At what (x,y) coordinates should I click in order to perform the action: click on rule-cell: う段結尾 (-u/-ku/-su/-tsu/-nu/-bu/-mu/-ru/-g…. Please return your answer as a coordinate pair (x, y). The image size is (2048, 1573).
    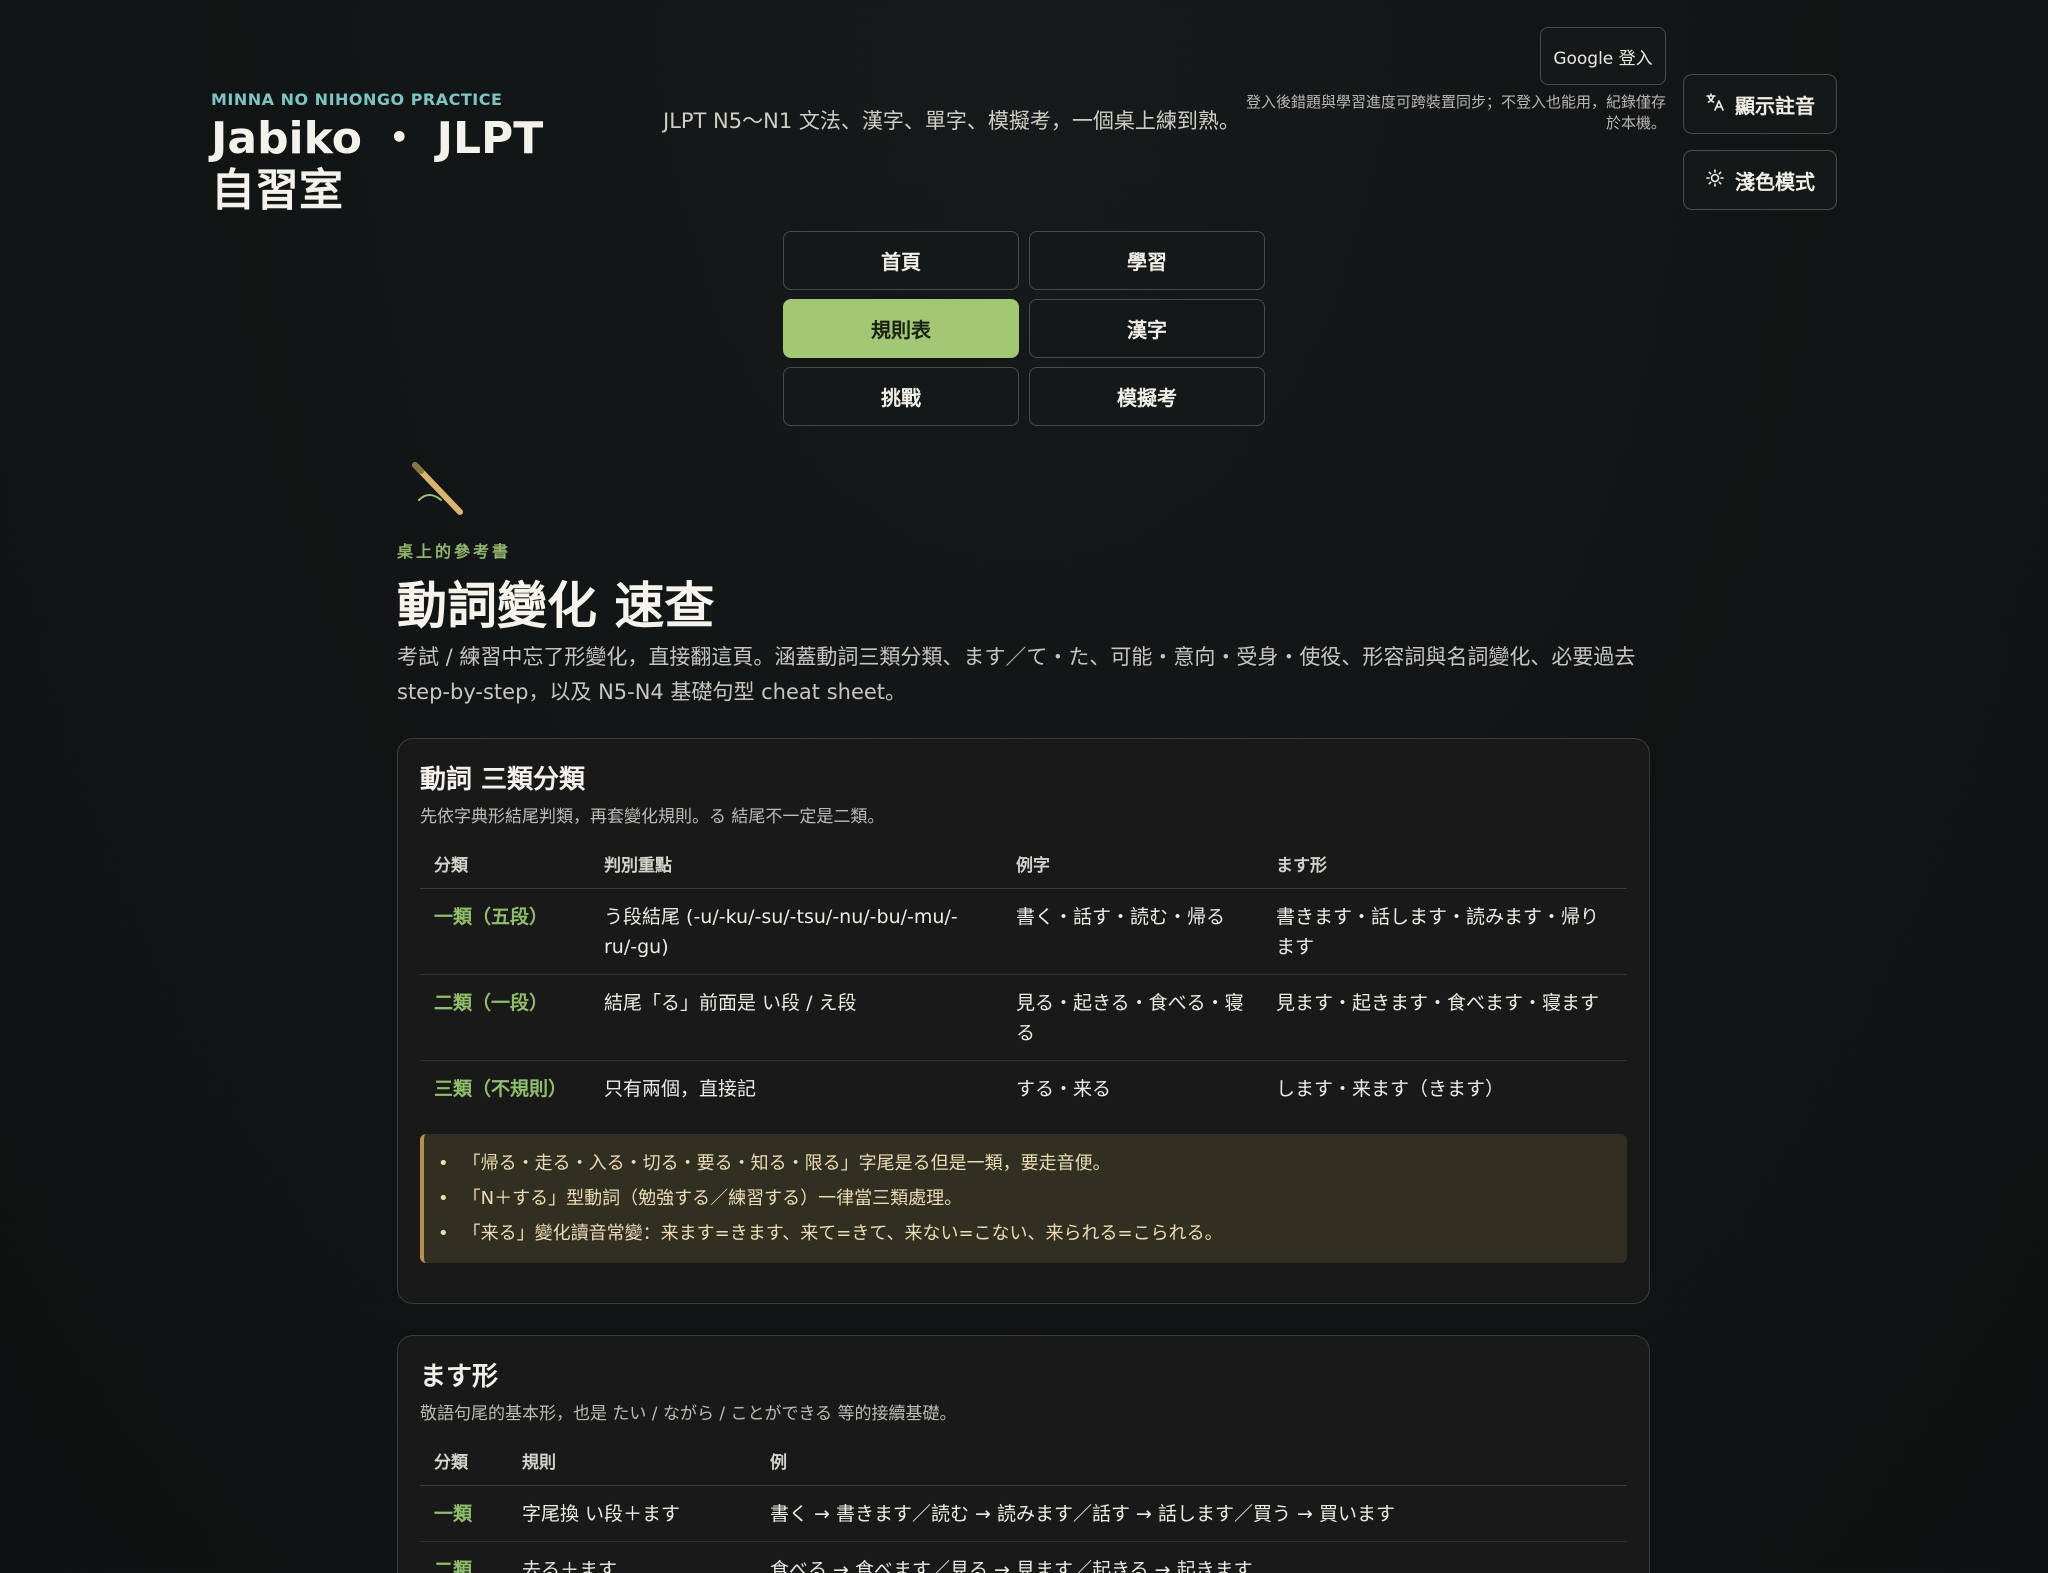
    Looking at the image, I should click on (796, 931).